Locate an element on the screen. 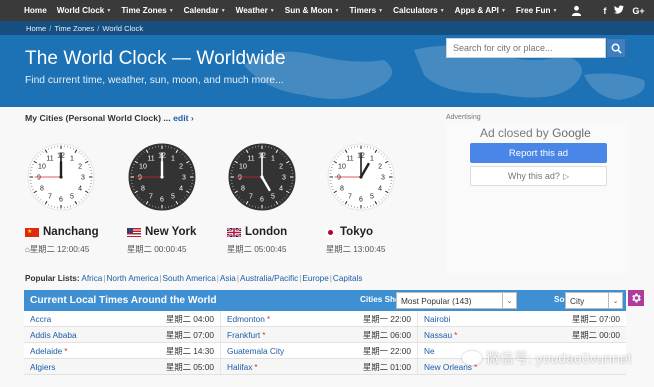  facebook-icon: f is located at coordinates (604, 11).